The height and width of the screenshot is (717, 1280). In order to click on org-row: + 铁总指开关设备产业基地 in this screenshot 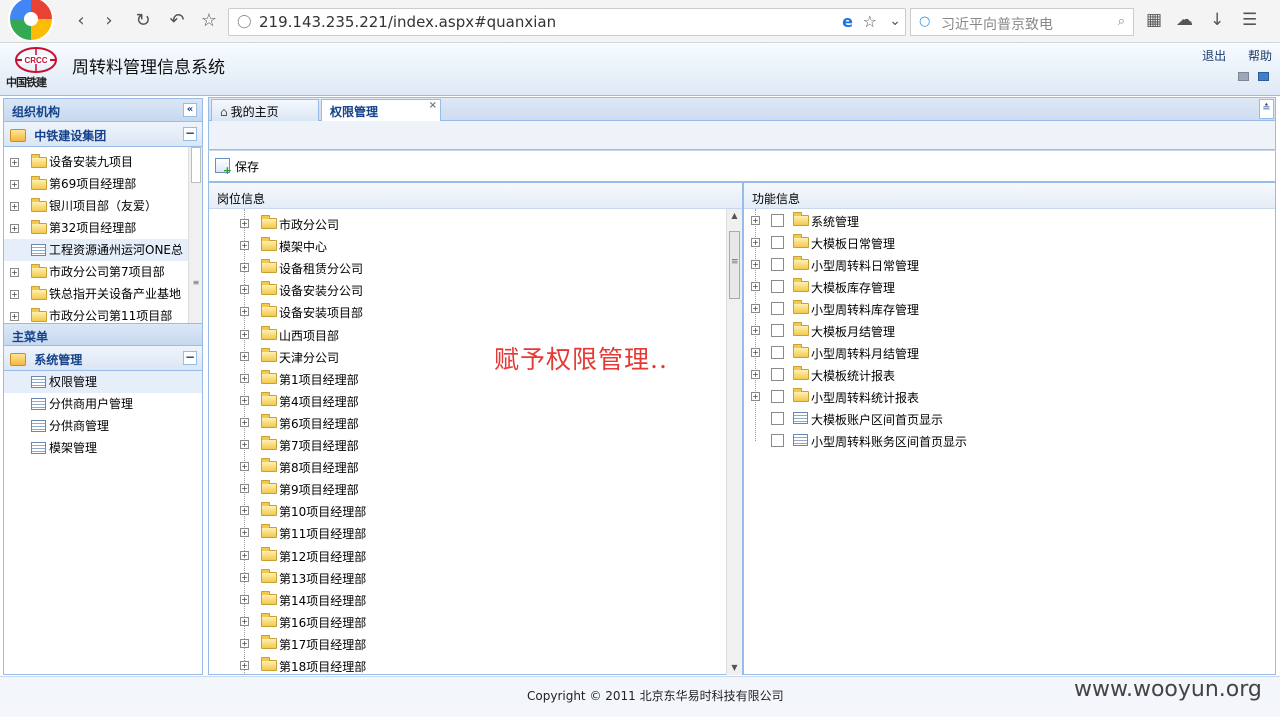, I will do `click(103, 294)`.